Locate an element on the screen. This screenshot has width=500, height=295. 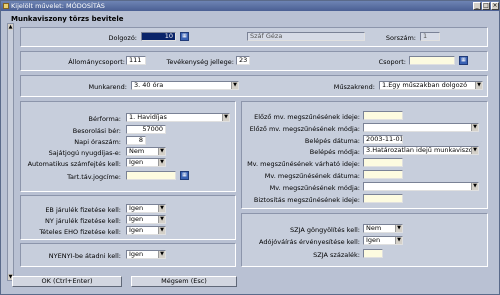
elozo-ideje-label: Előző mv. megszűnésének ideje: is located at coordinates (307, 117).